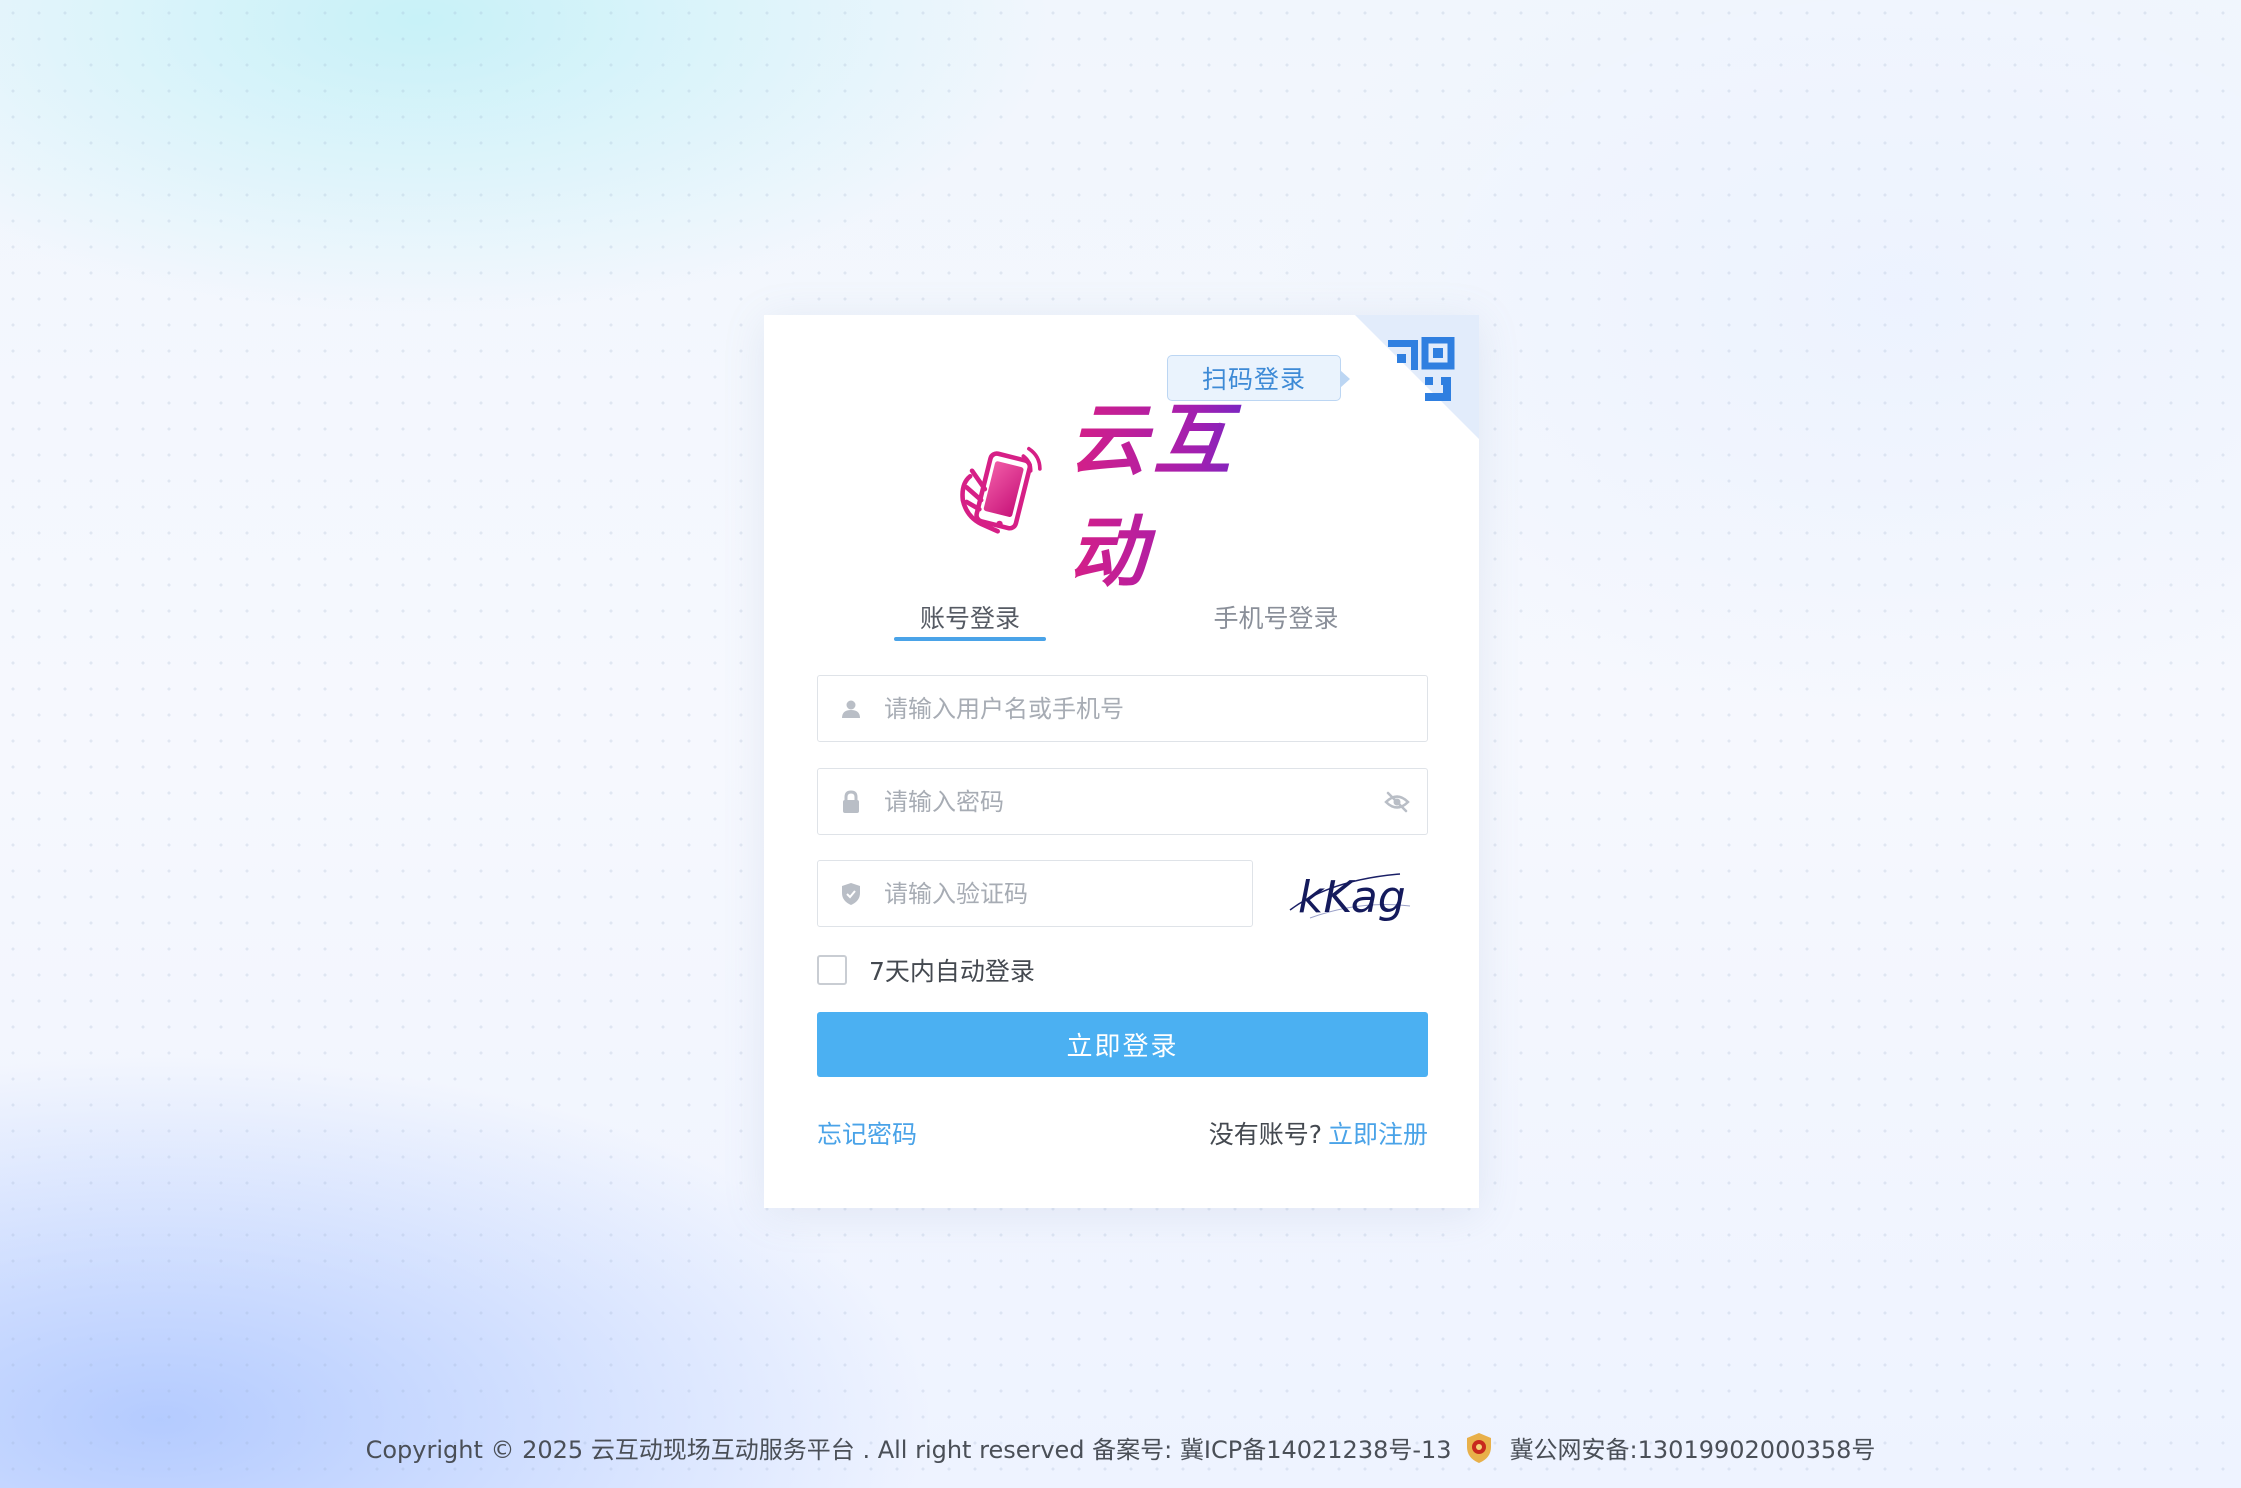 This screenshot has width=2241, height=1488. I want to click on lock-icon, so click(851, 801).